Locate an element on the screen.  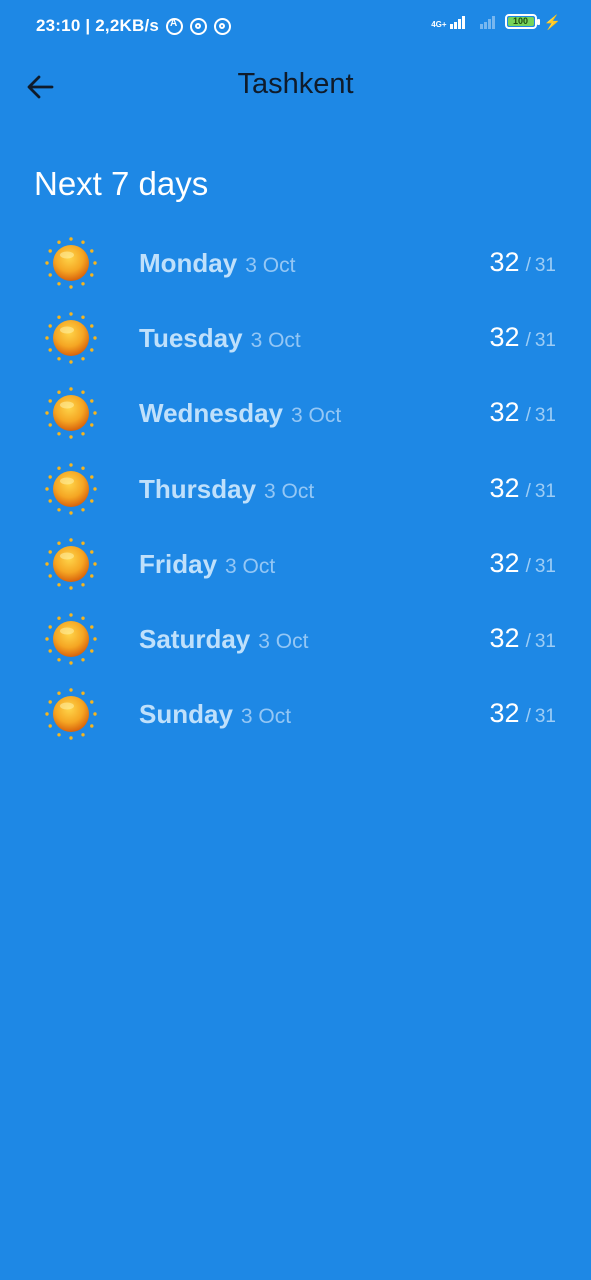
app-bar: Tashkent is located at coordinates (295, 87).